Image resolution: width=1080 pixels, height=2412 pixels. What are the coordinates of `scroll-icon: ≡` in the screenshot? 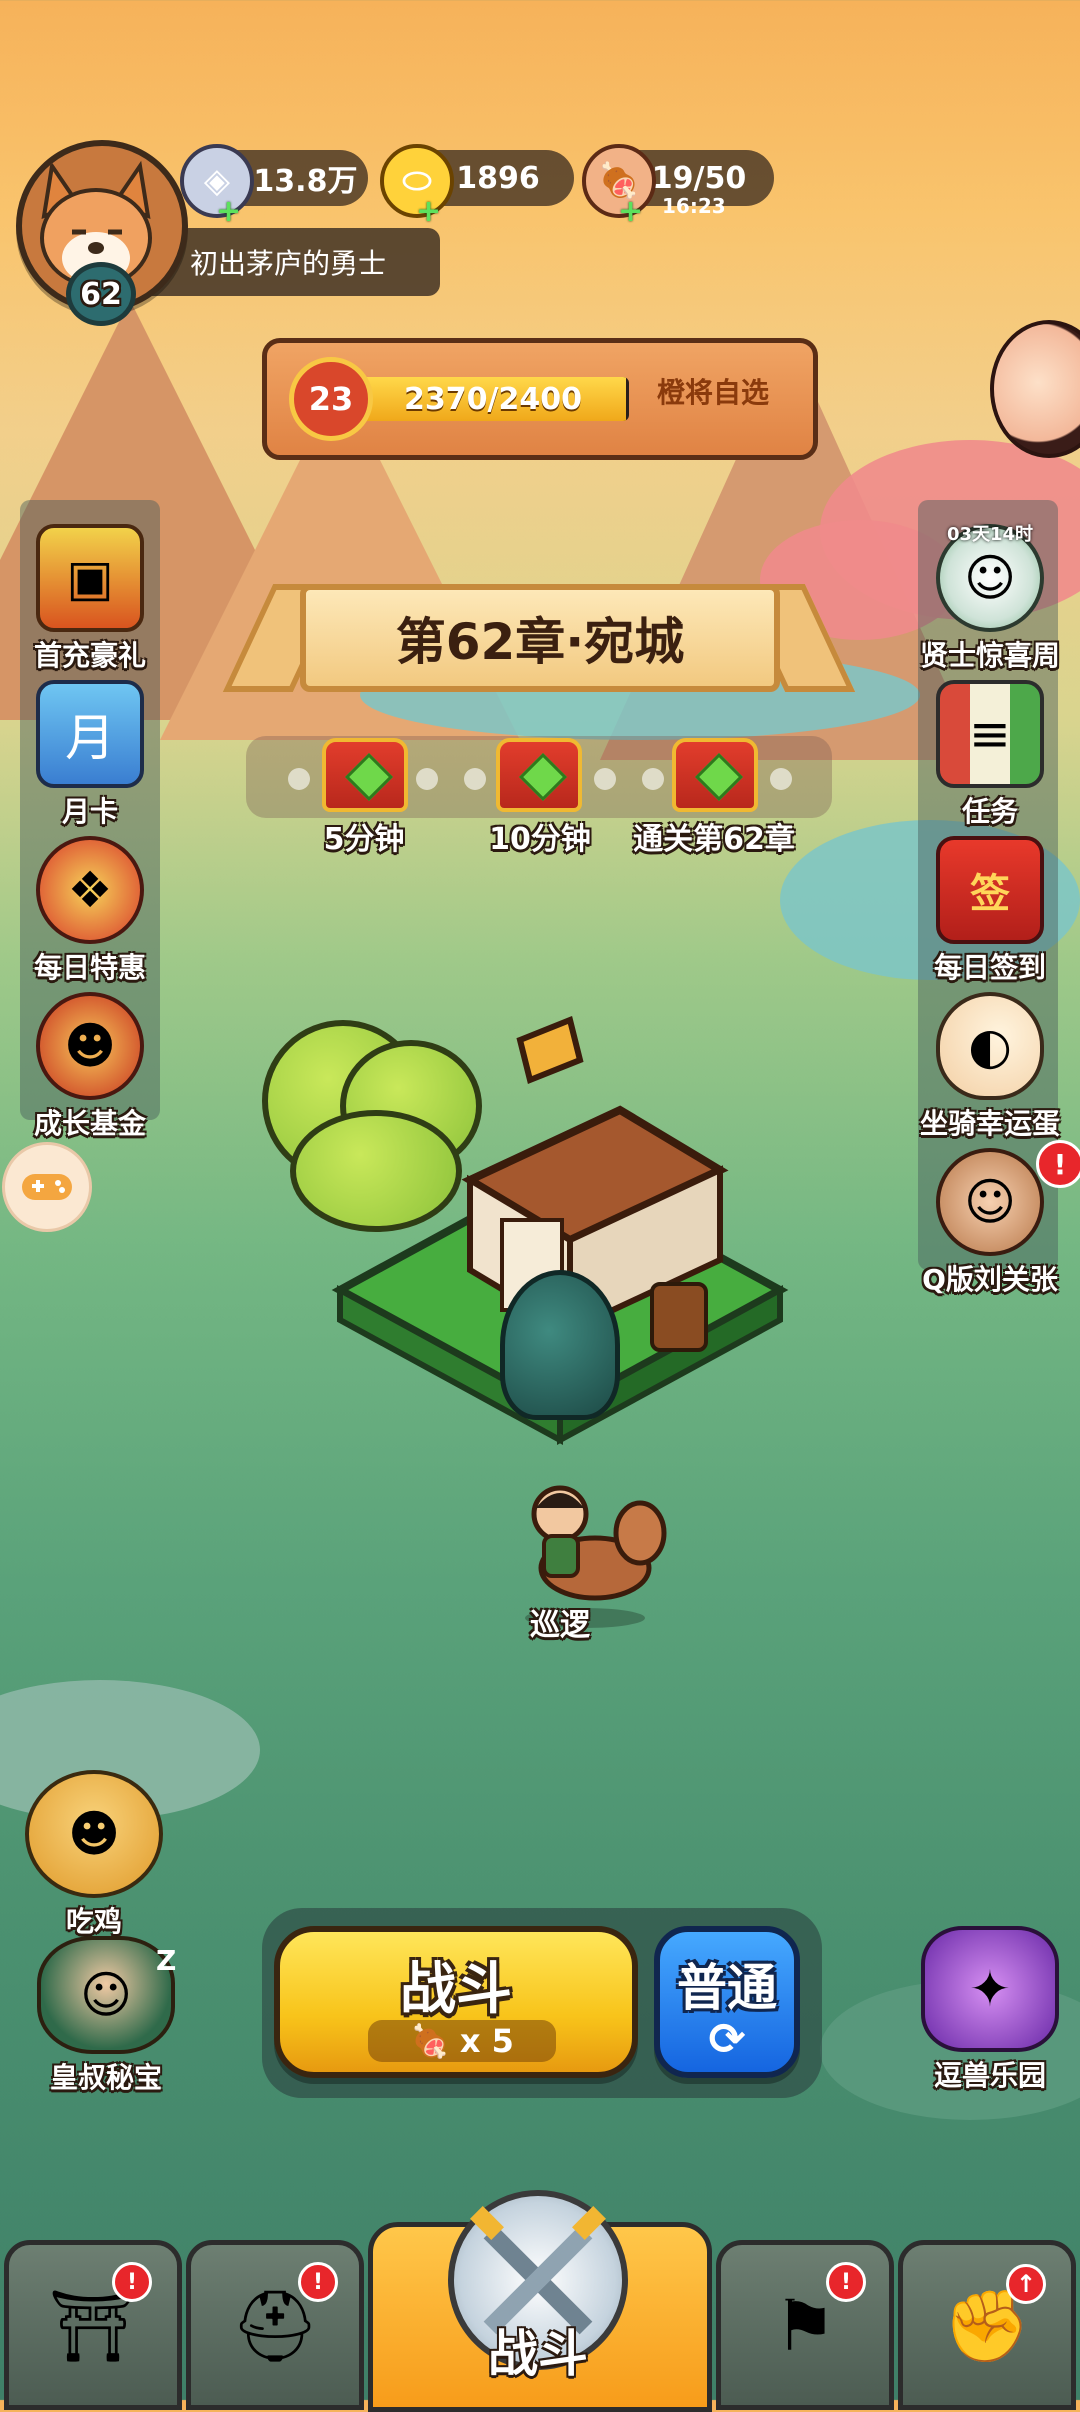 It's located at (990, 734).